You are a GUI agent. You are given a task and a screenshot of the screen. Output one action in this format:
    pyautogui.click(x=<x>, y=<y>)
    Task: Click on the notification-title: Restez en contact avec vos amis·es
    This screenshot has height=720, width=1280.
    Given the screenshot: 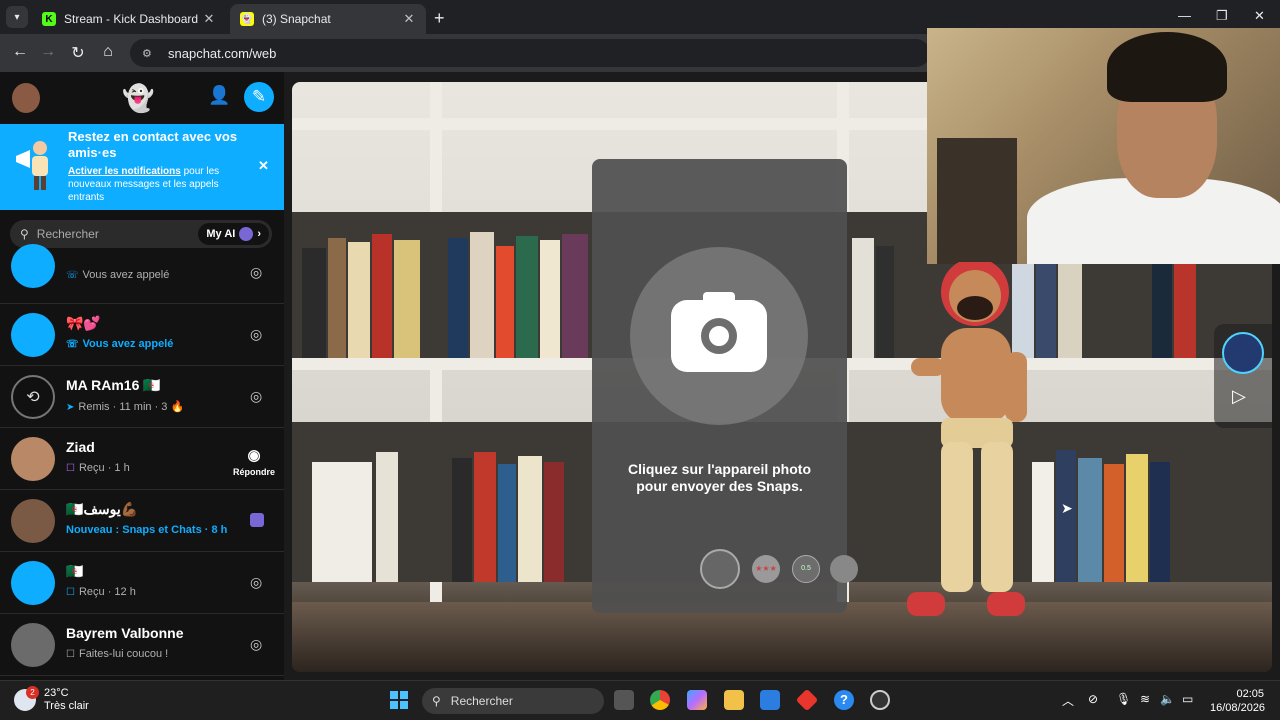 What is the action you would take?
    pyautogui.click(x=153, y=144)
    